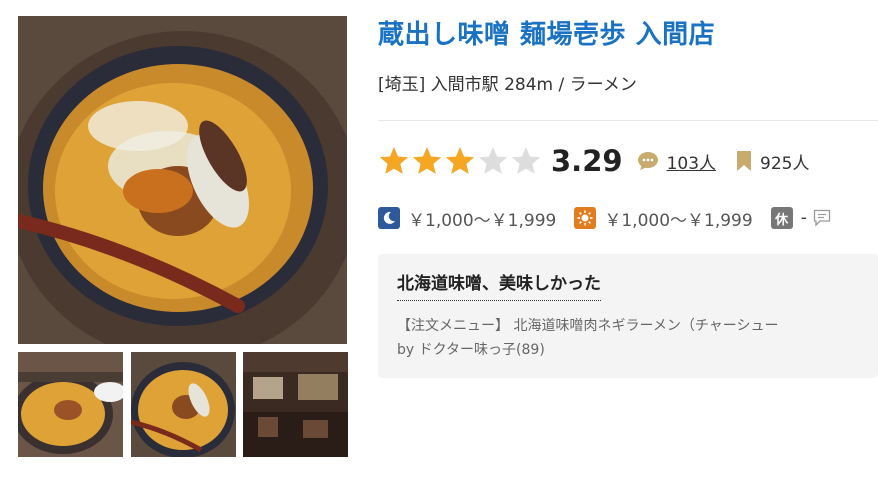 This screenshot has width=878, height=477. I want to click on price-row: ￥1,000～￥1,999 ￥1,000～￥1,999 休 -, so click(604, 218).